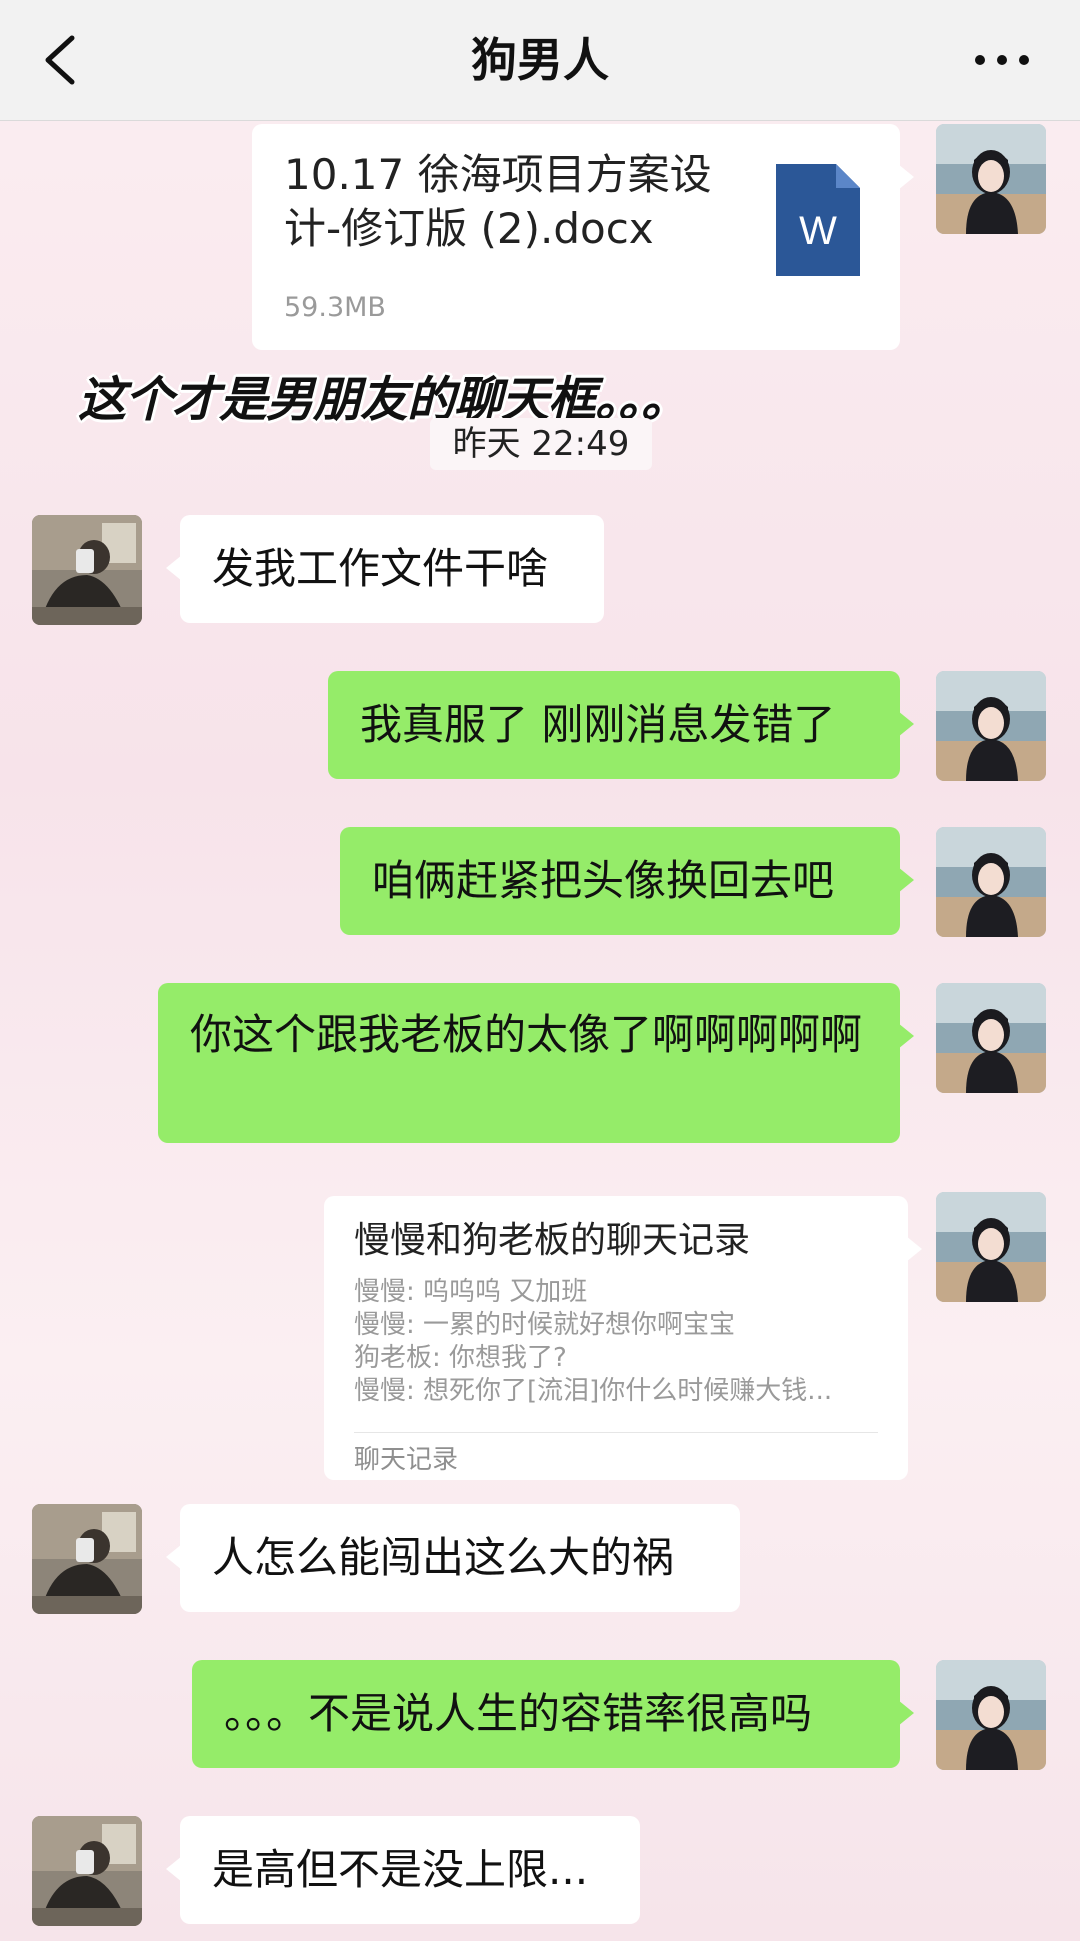 This screenshot has height=1941, width=1080. What do you see at coordinates (453, 1558) in the screenshot?
I see `message-bubble-incoming: 人怎么能闯出这么大的祸` at bounding box center [453, 1558].